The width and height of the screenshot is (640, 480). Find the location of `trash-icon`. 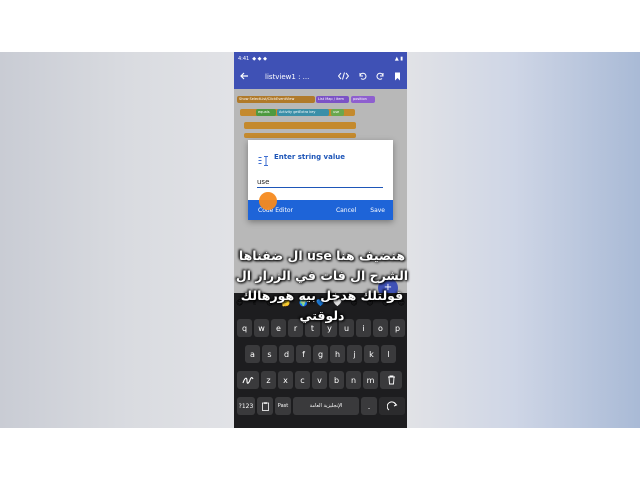

trash-icon is located at coordinates (391, 380).